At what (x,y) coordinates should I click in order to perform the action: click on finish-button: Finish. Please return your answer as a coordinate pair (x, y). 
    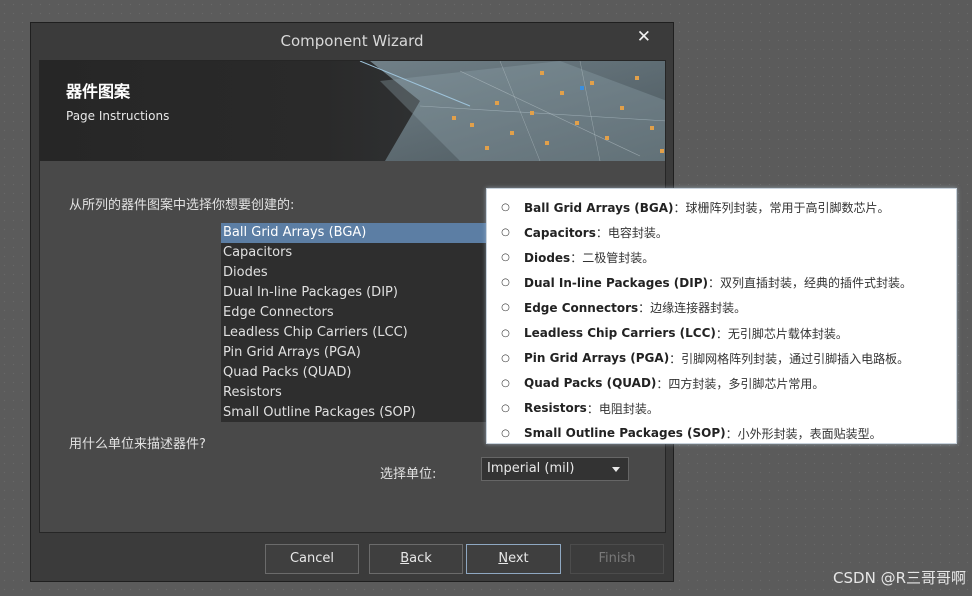
    Looking at the image, I should click on (617, 559).